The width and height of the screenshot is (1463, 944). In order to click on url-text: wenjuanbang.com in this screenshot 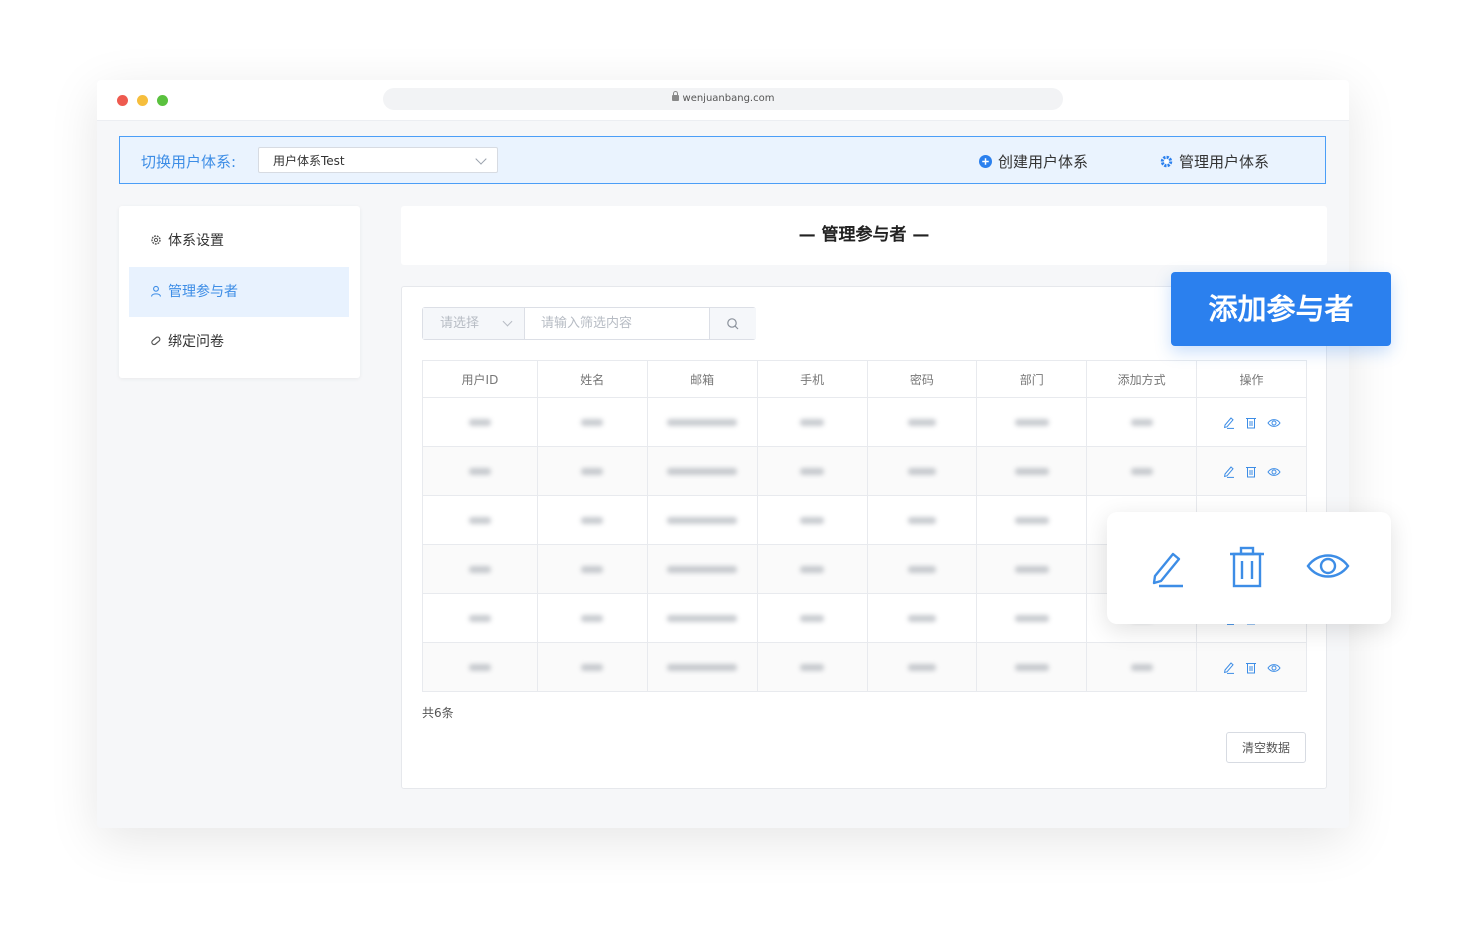, I will do `click(728, 98)`.